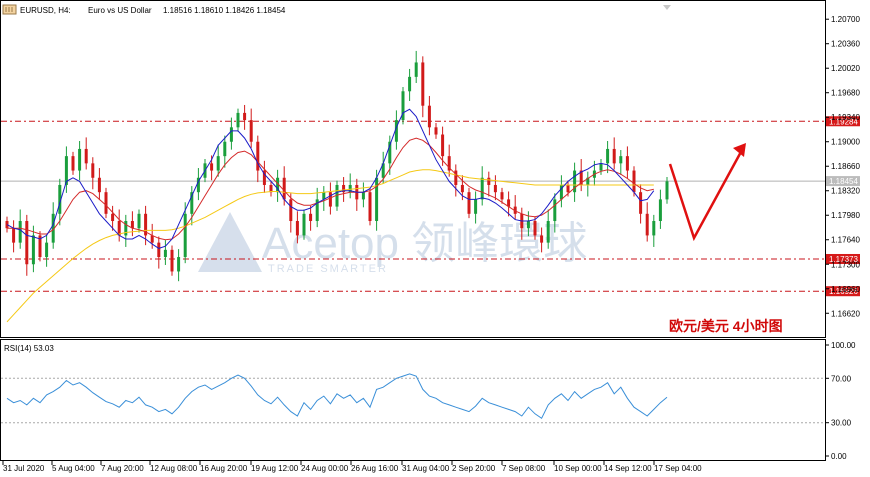 Image resolution: width=870 pixels, height=477 pixels. Describe the element at coordinates (845, 44) in the screenshot. I see `price-axis-label: 1.20360` at that location.